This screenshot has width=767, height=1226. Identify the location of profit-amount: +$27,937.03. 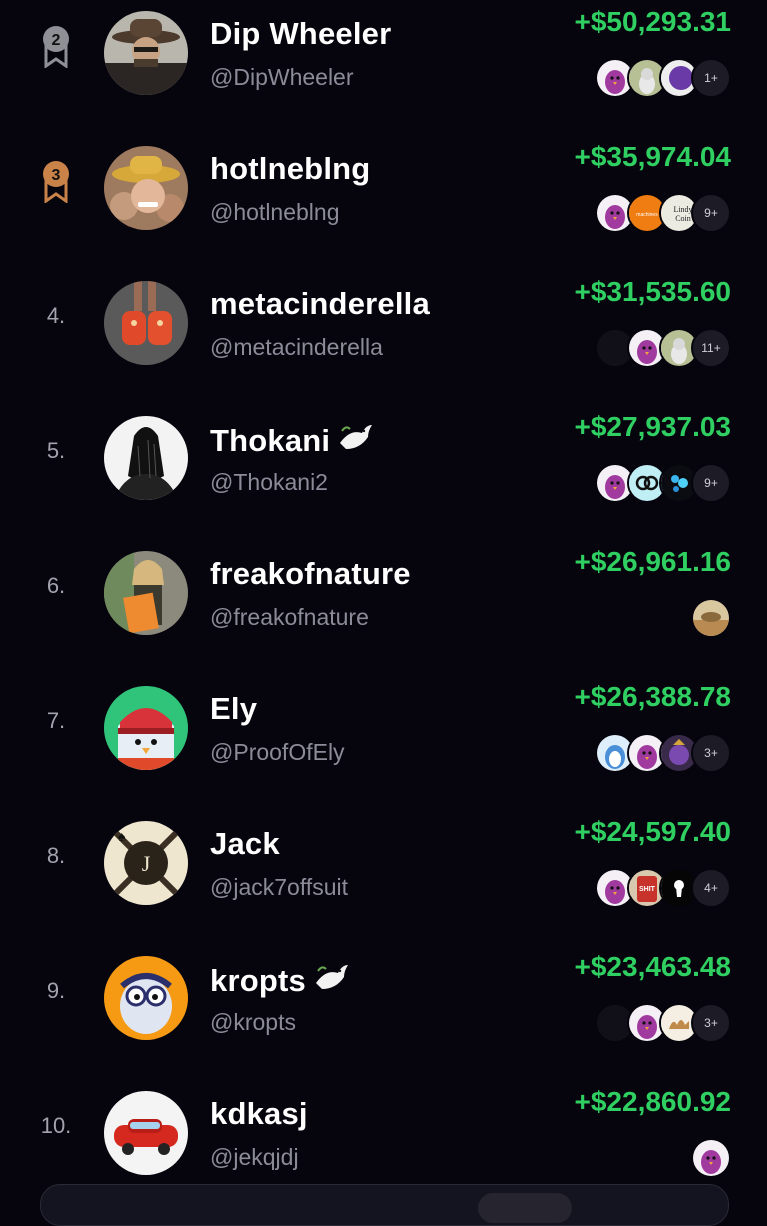
(653, 426).